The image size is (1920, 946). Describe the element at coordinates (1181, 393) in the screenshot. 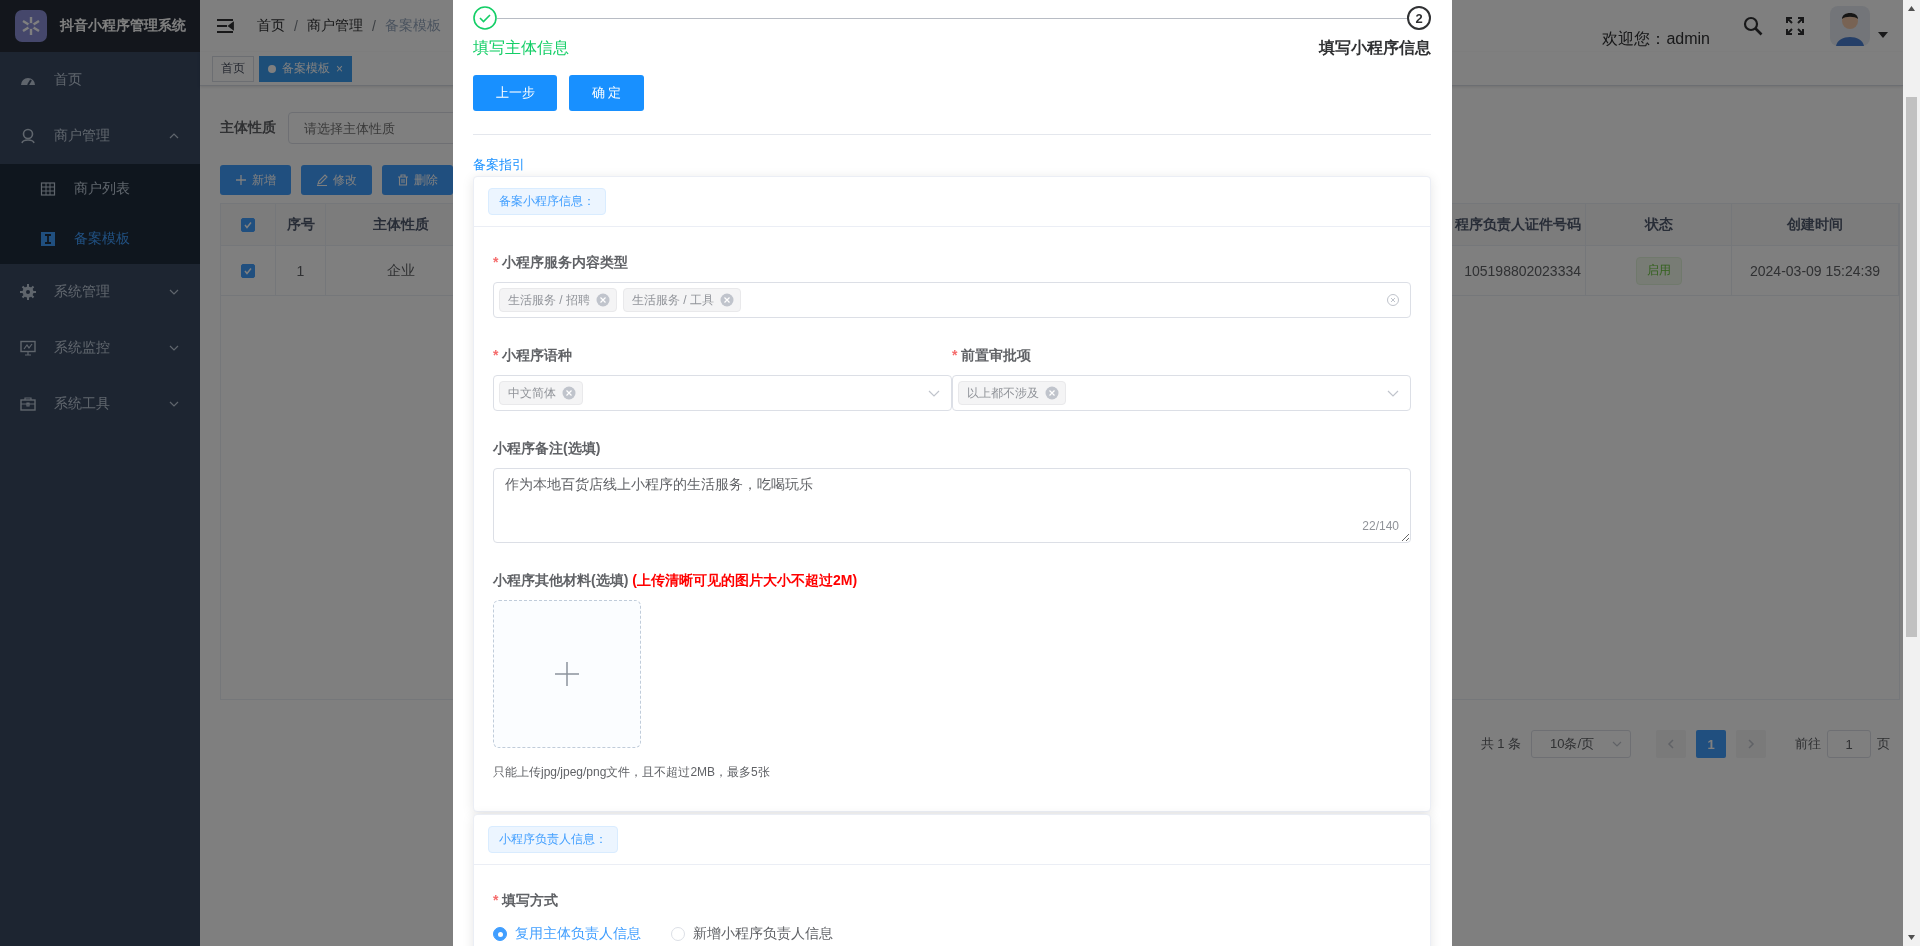

I see `select-field: 以上都不涉及` at that location.